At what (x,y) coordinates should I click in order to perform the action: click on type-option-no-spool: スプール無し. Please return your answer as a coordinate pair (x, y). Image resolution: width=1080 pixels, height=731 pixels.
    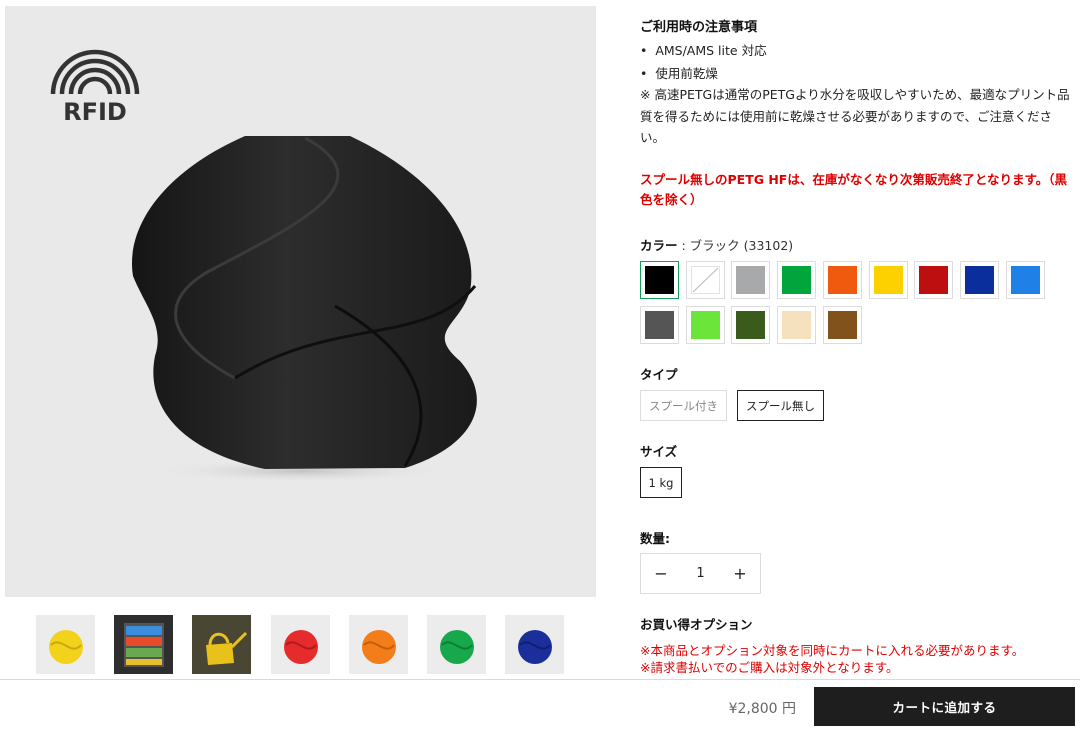
    Looking at the image, I should click on (780, 405).